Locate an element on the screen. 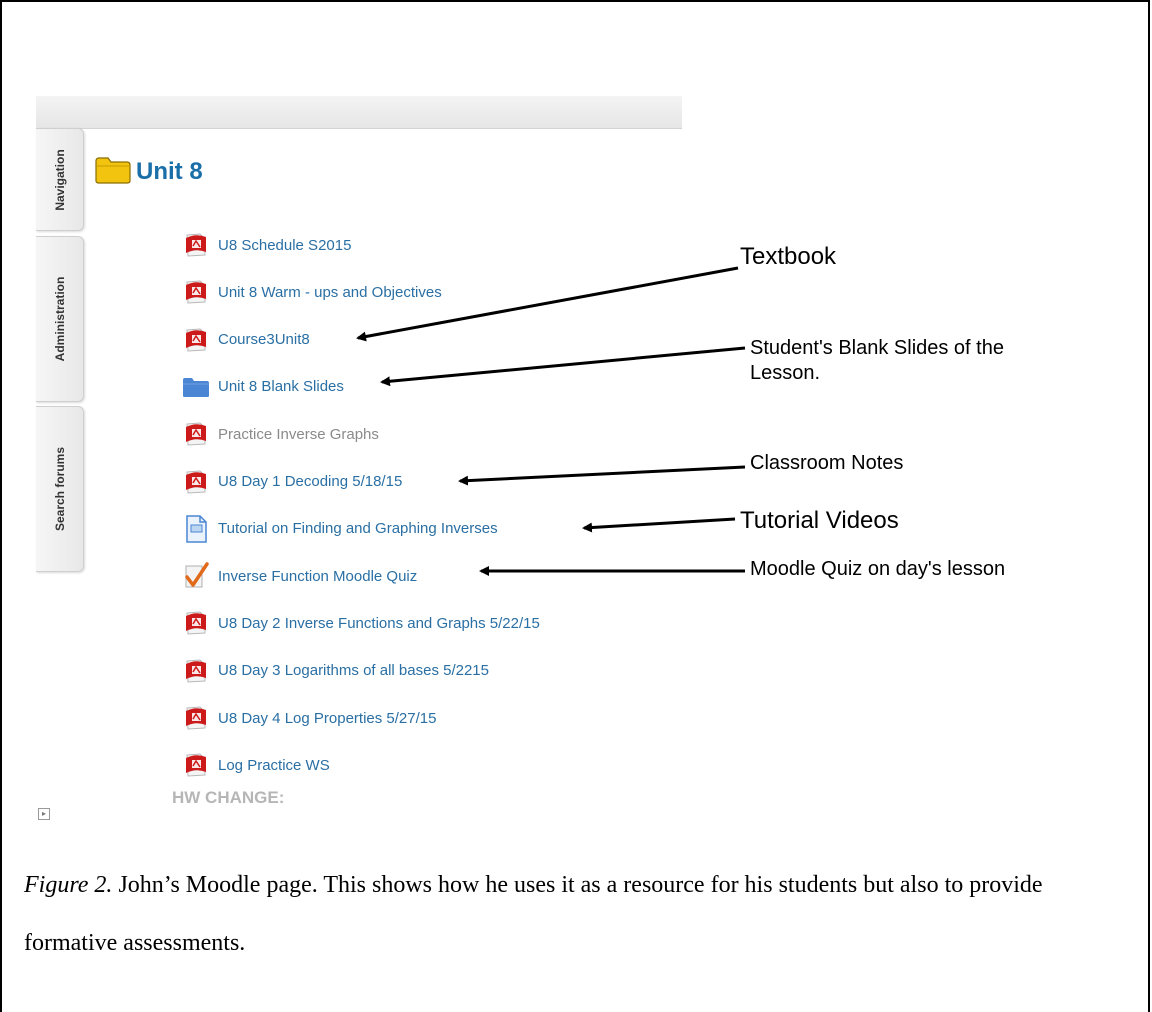 The width and height of the screenshot is (1152, 1012). annotation-blank-slides-line1: Student's Blank Slides of the is located at coordinates (877, 348).